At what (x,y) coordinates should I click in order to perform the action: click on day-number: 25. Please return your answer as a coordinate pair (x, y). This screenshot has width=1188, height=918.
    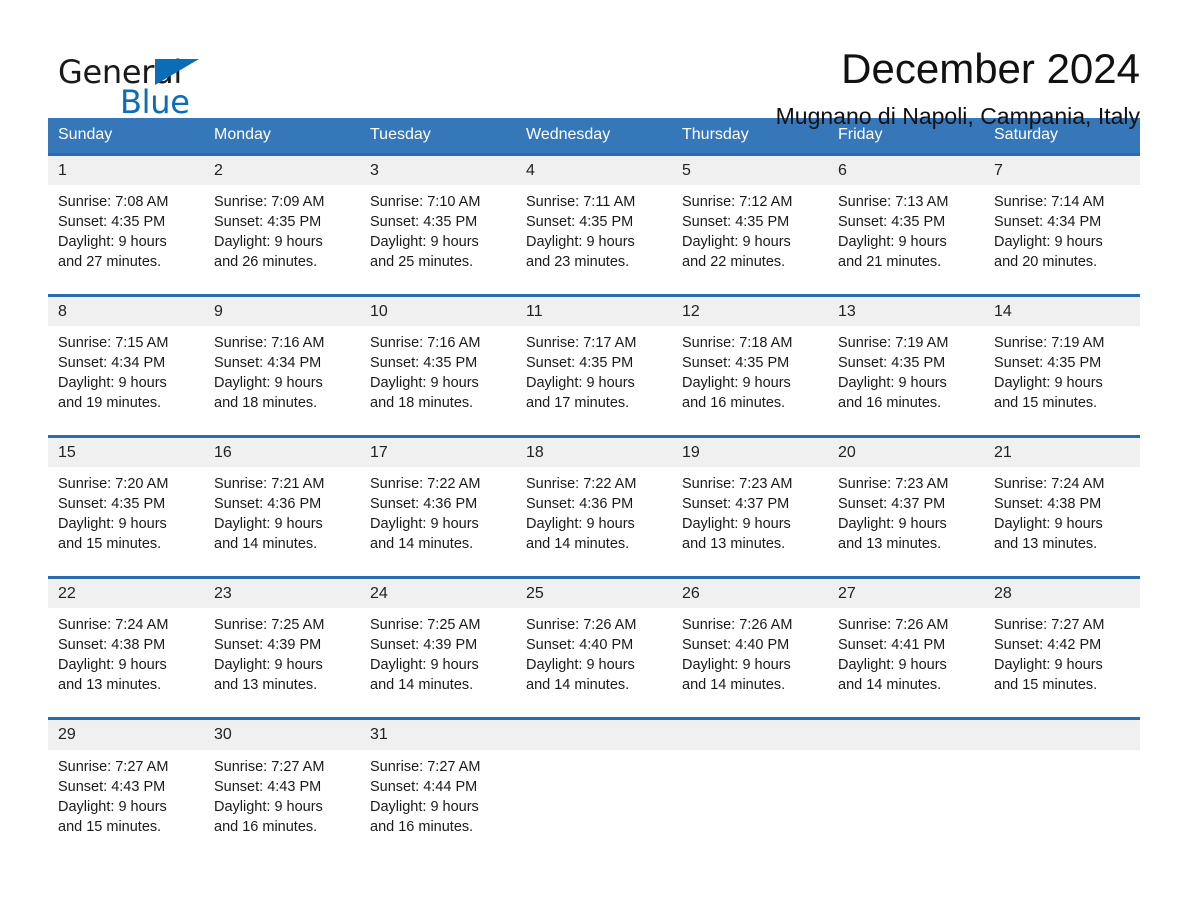
    Looking at the image, I should click on (594, 593).